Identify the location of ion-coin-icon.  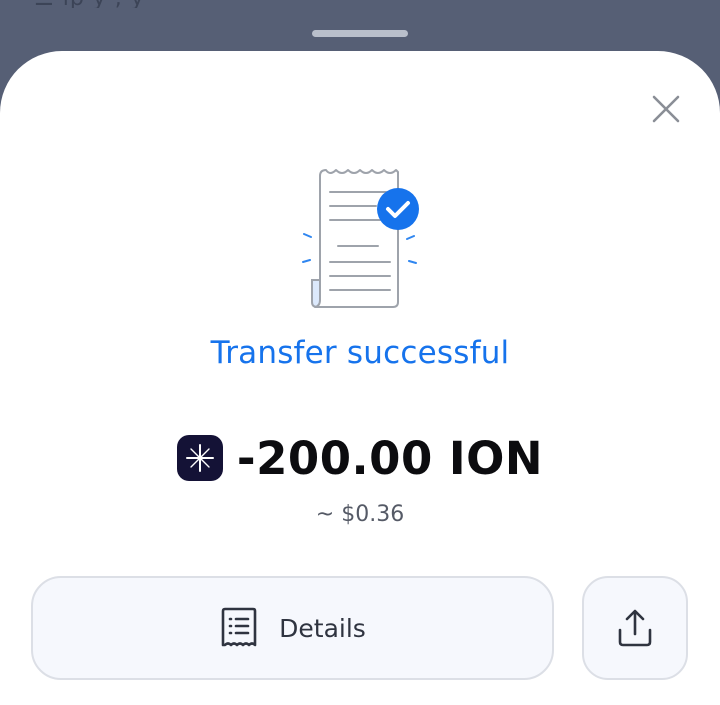
(199, 458).